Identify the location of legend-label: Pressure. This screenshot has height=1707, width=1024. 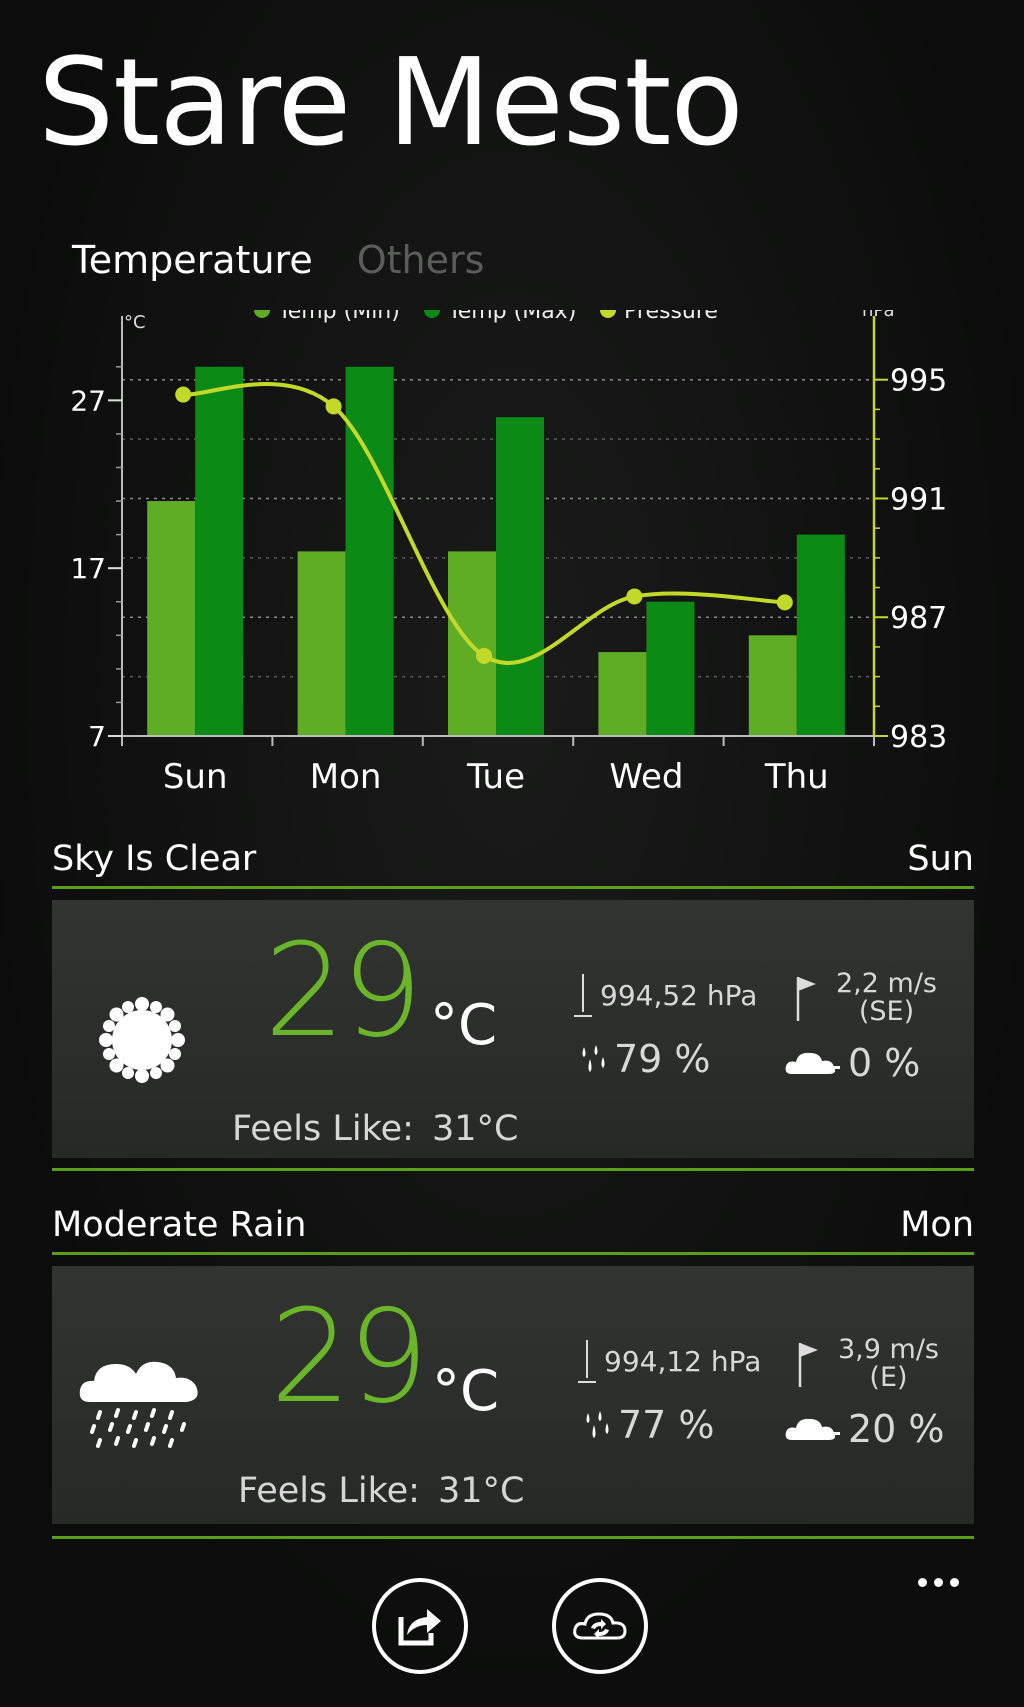
(671, 317).